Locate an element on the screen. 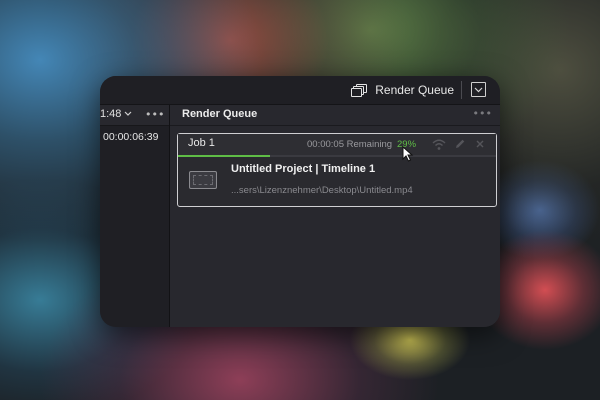  chevron-down-icon is located at coordinates (478, 89).